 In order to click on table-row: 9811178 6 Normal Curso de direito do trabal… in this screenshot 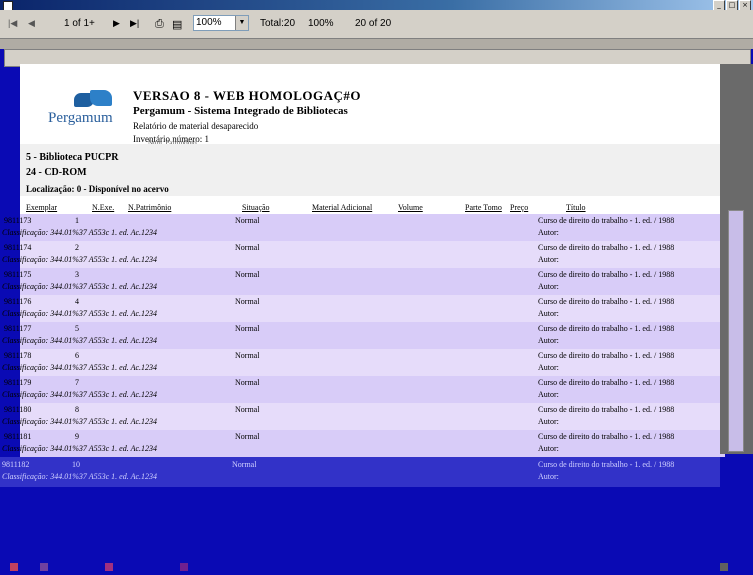, I will do `click(363, 362)`.